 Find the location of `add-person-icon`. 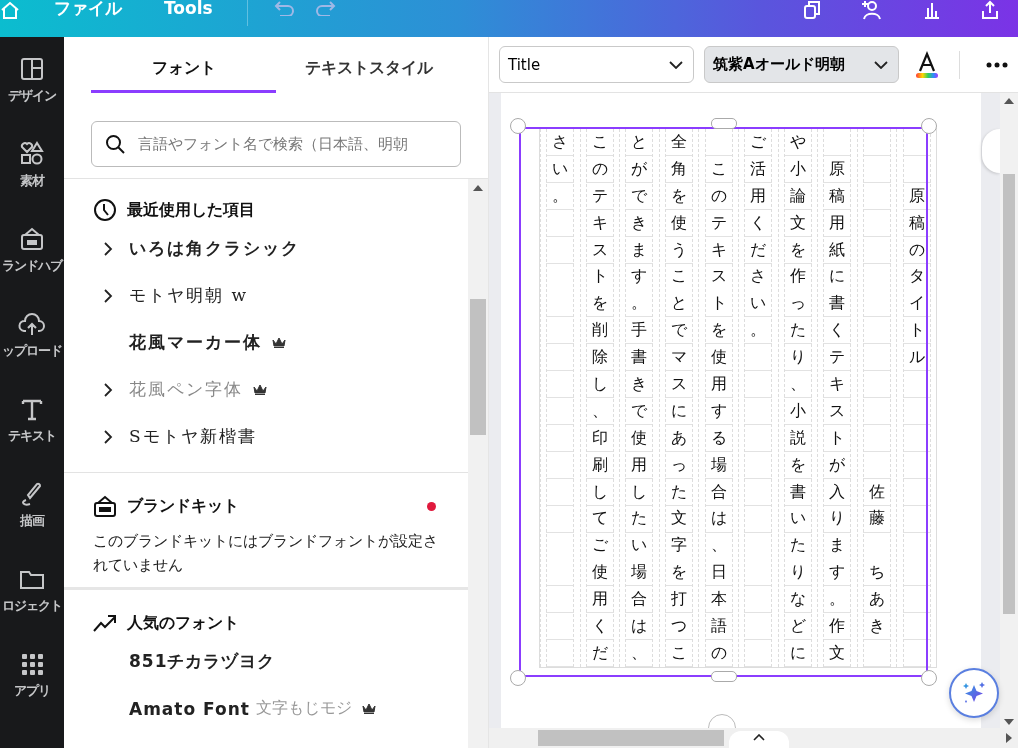

add-person-icon is located at coordinates (872, 10).